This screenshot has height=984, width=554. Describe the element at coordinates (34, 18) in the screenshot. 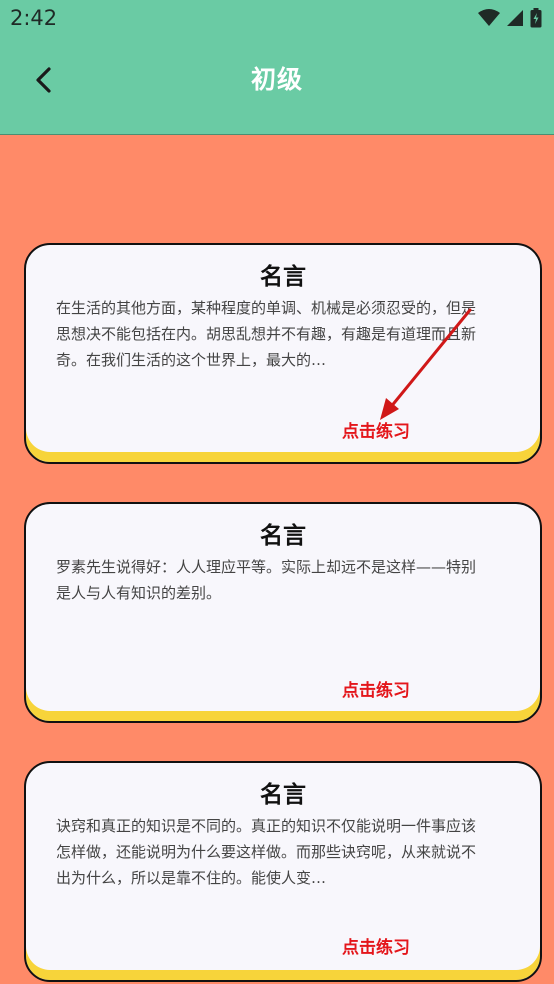

I see `status-time: 2:42` at that location.